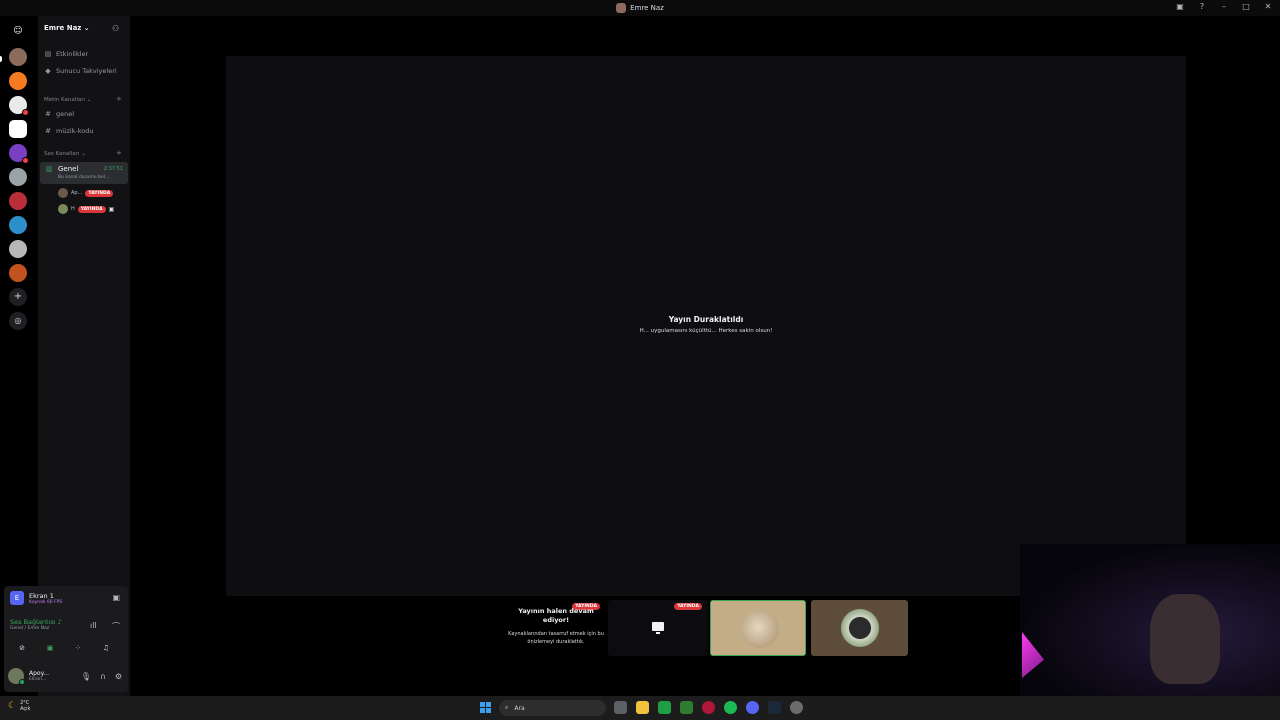  What do you see at coordinates (12, 706) in the screenshot?
I see `moon-icon: ☾` at bounding box center [12, 706].